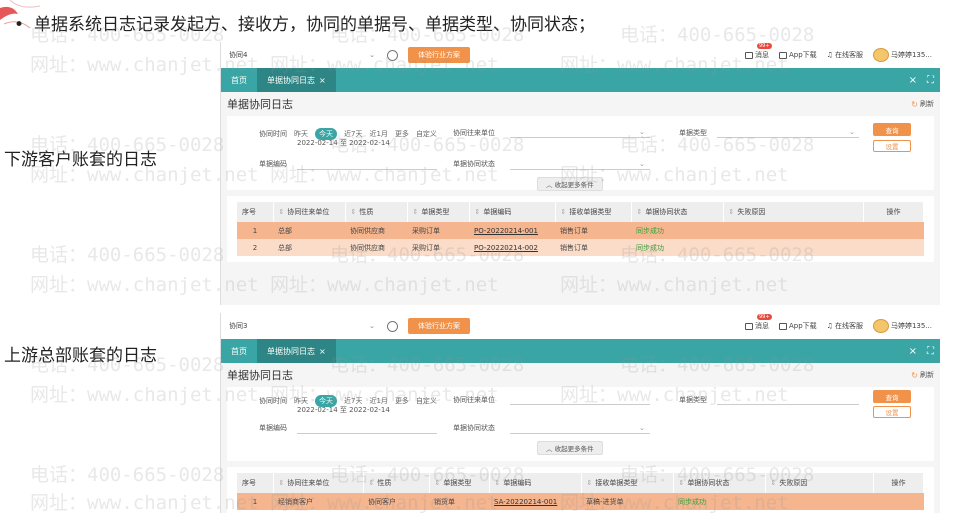  What do you see at coordinates (793, 230) in the screenshot?
I see `cell-fail-reason` at bounding box center [793, 230].